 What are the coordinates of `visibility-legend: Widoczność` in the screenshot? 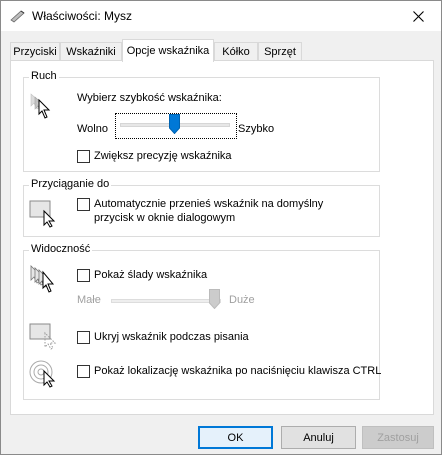 It's located at (61, 249).